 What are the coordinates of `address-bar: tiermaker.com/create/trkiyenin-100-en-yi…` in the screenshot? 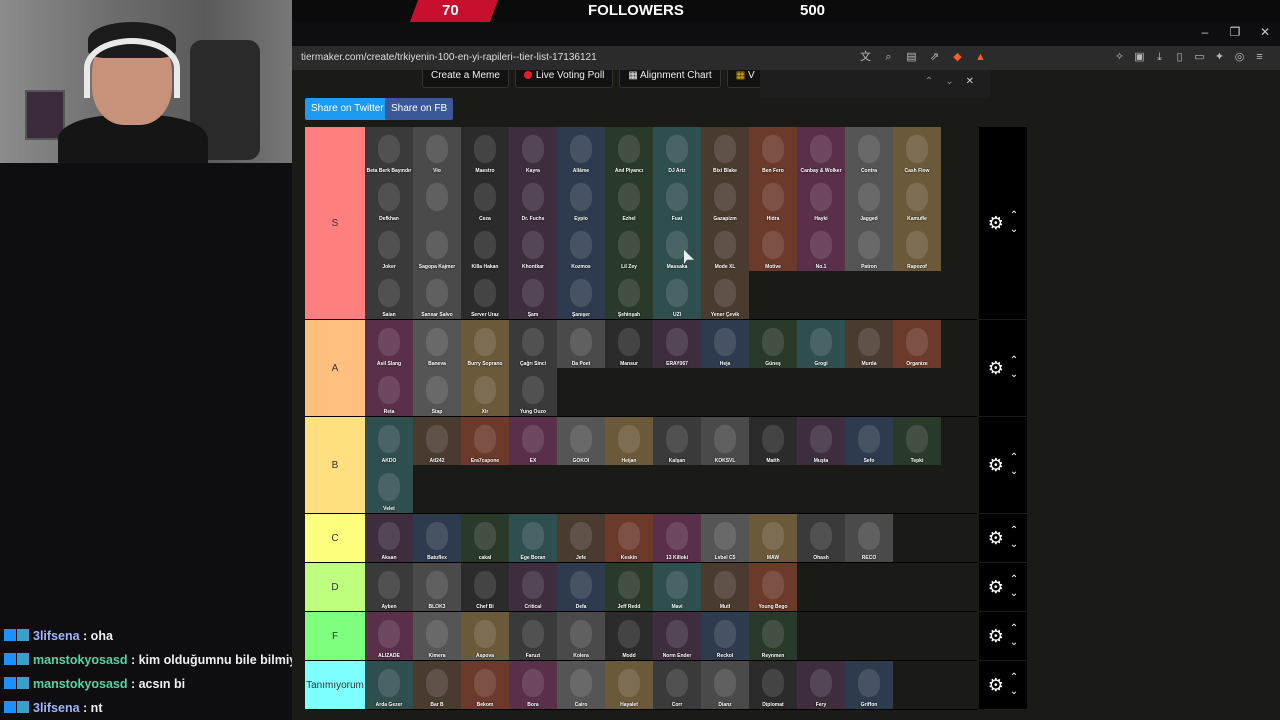 It's located at (786, 58).